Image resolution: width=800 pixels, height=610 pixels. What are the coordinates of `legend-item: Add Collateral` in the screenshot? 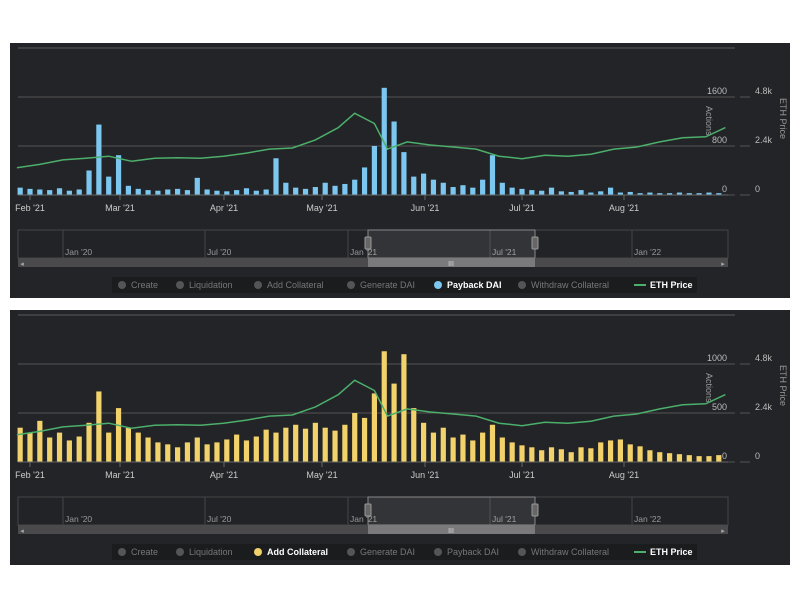 It's located at (295, 285).